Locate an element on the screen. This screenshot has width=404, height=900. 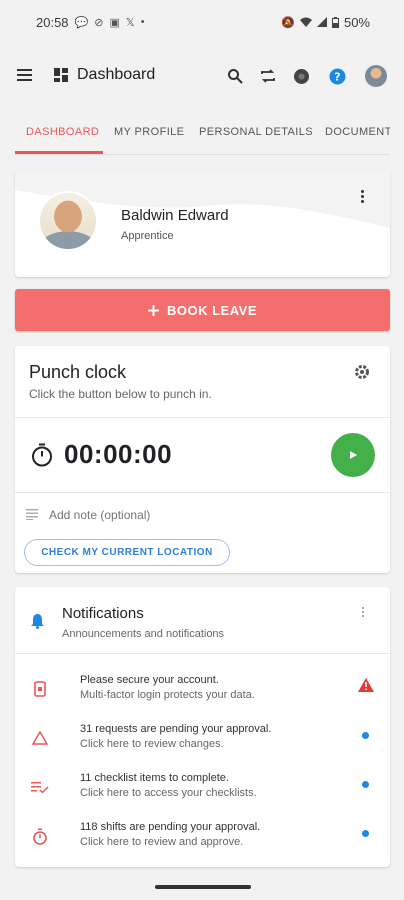
notification-line2: Click here to access your checklists. is located at coordinates (168, 793).